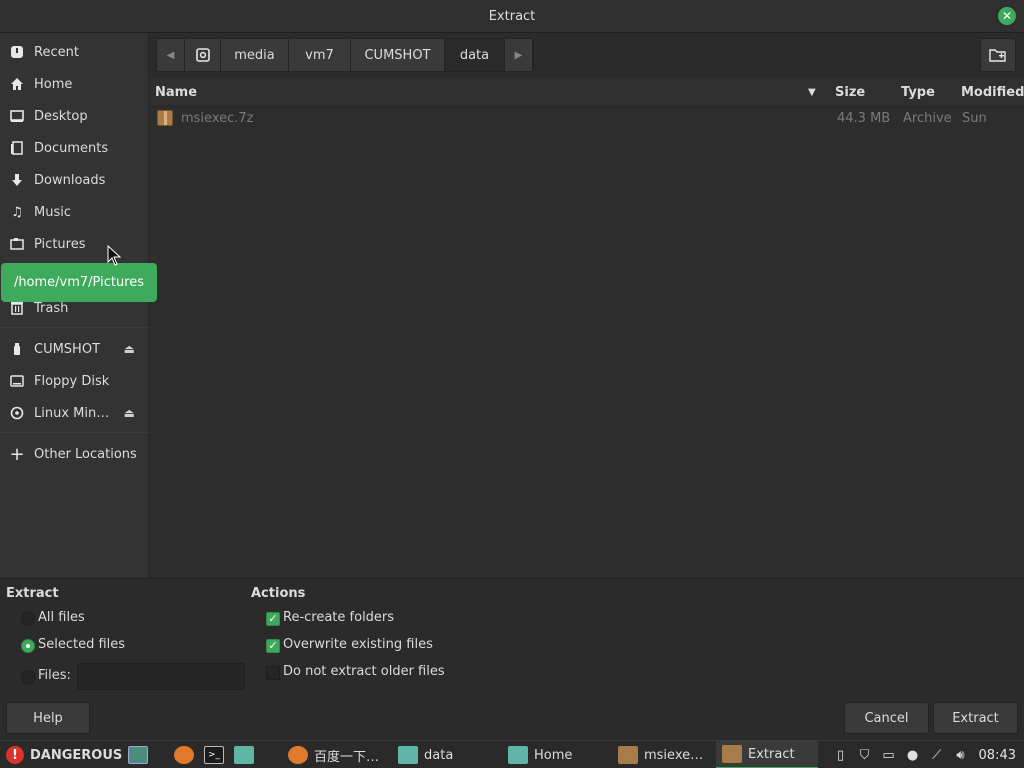  I want to click on sidebar-item-floppy-disk: Floppy Disk, so click(74, 381).